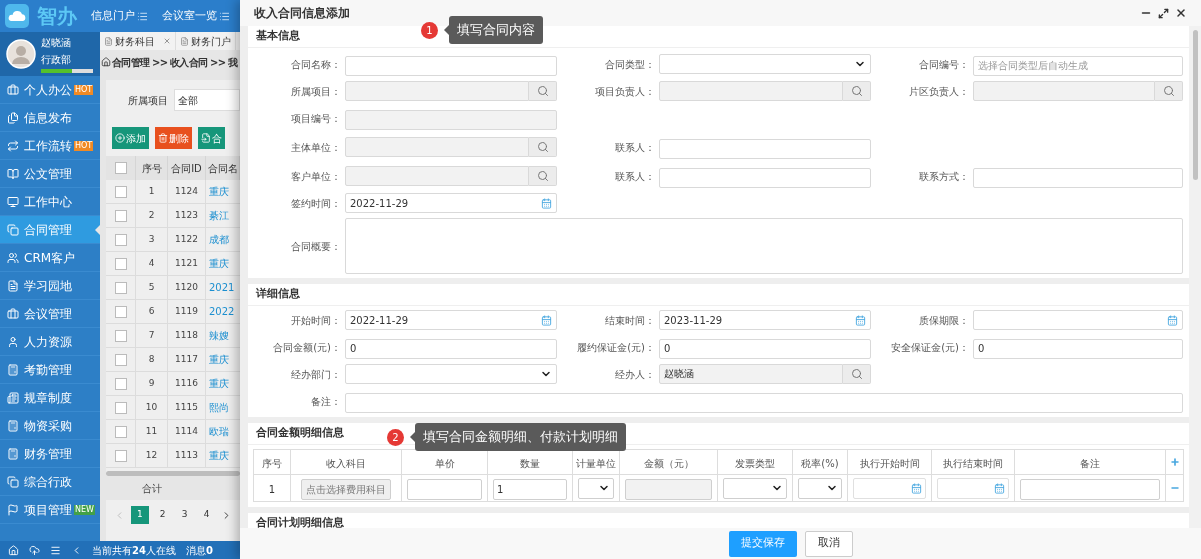 The image size is (1201, 559). What do you see at coordinates (55, 550) in the screenshot?
I see `menu-icon` at bounding box center [55, 550].